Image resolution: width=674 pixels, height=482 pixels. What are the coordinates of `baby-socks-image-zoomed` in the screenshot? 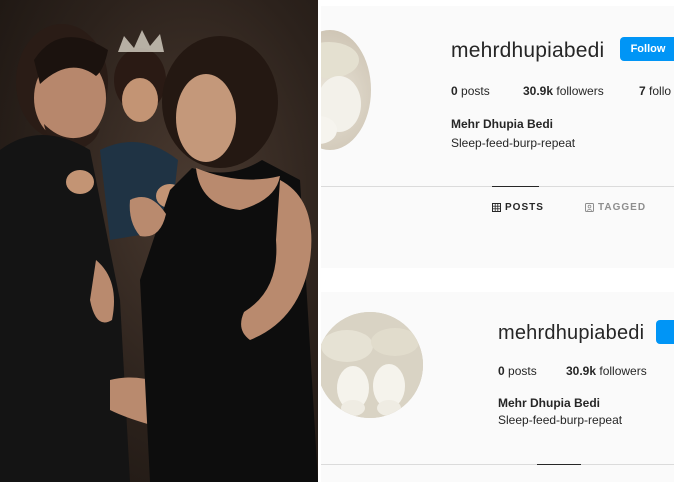 It's located at (372, 365).